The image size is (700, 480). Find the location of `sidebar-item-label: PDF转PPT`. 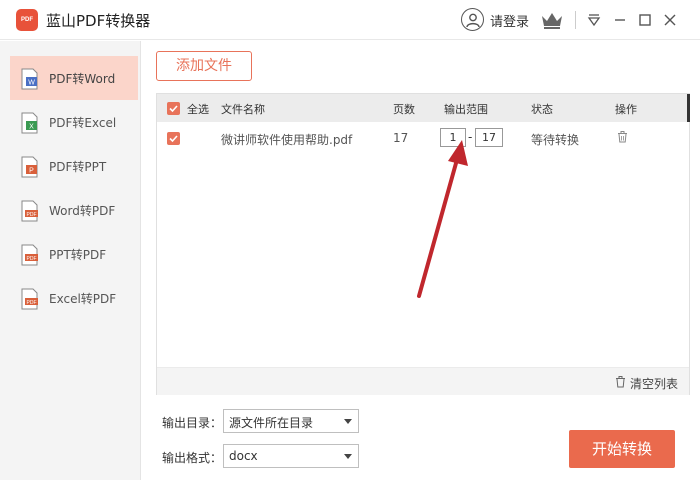

sidebar-item-label: PDF转PPT is located at coordinates (78, 167).